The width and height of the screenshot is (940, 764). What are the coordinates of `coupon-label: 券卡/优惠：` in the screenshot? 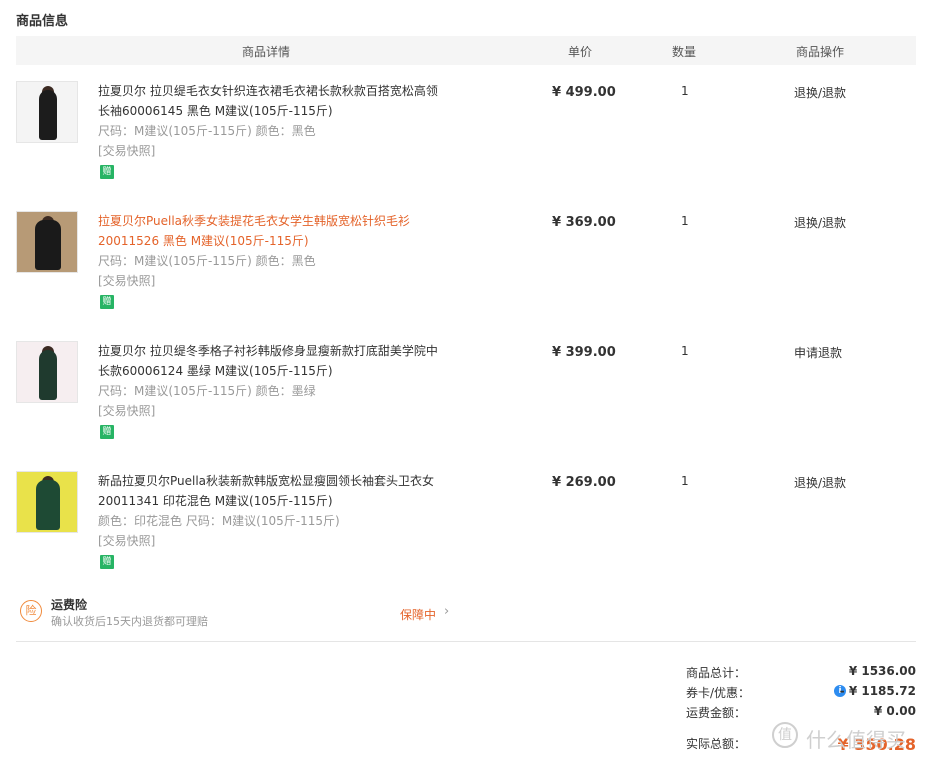 It's located at (718, 693).